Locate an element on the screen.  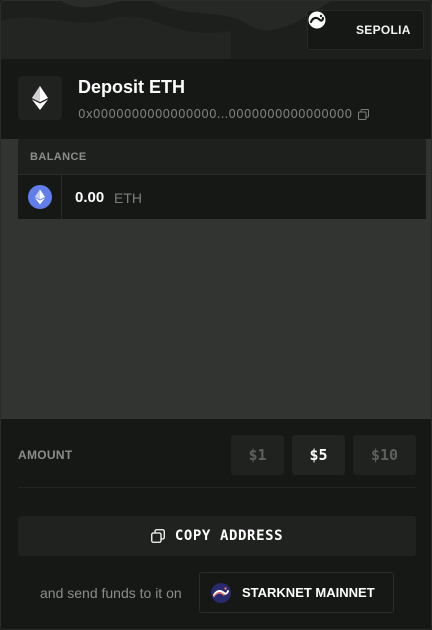
network-label: SEPOLIA is located at coordinates (383, 30).